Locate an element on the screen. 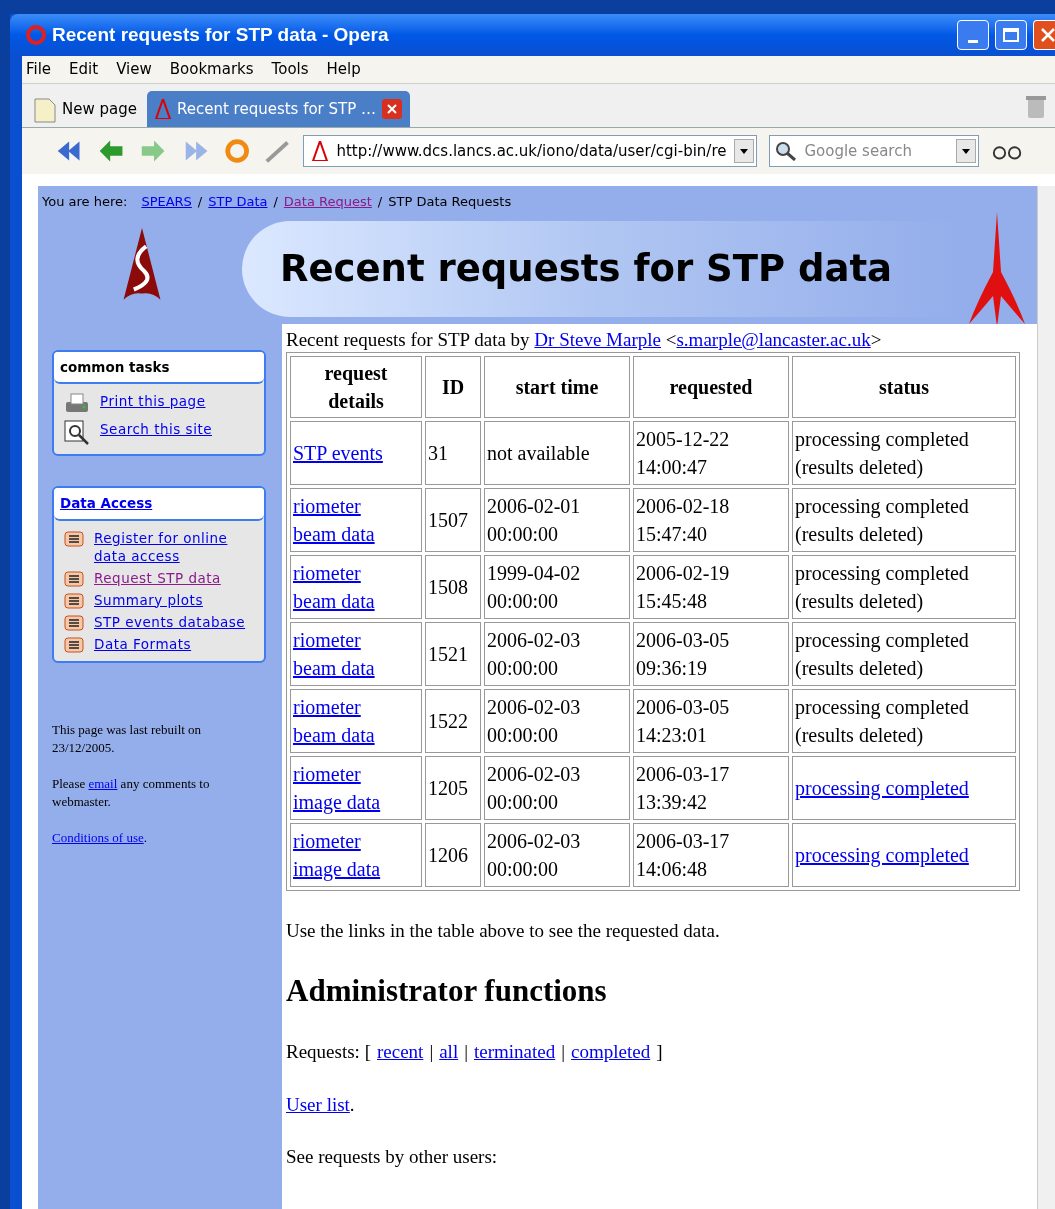 This screenshot has width=1055, height=1209. column-header: status is located at coordinates (904, 387).